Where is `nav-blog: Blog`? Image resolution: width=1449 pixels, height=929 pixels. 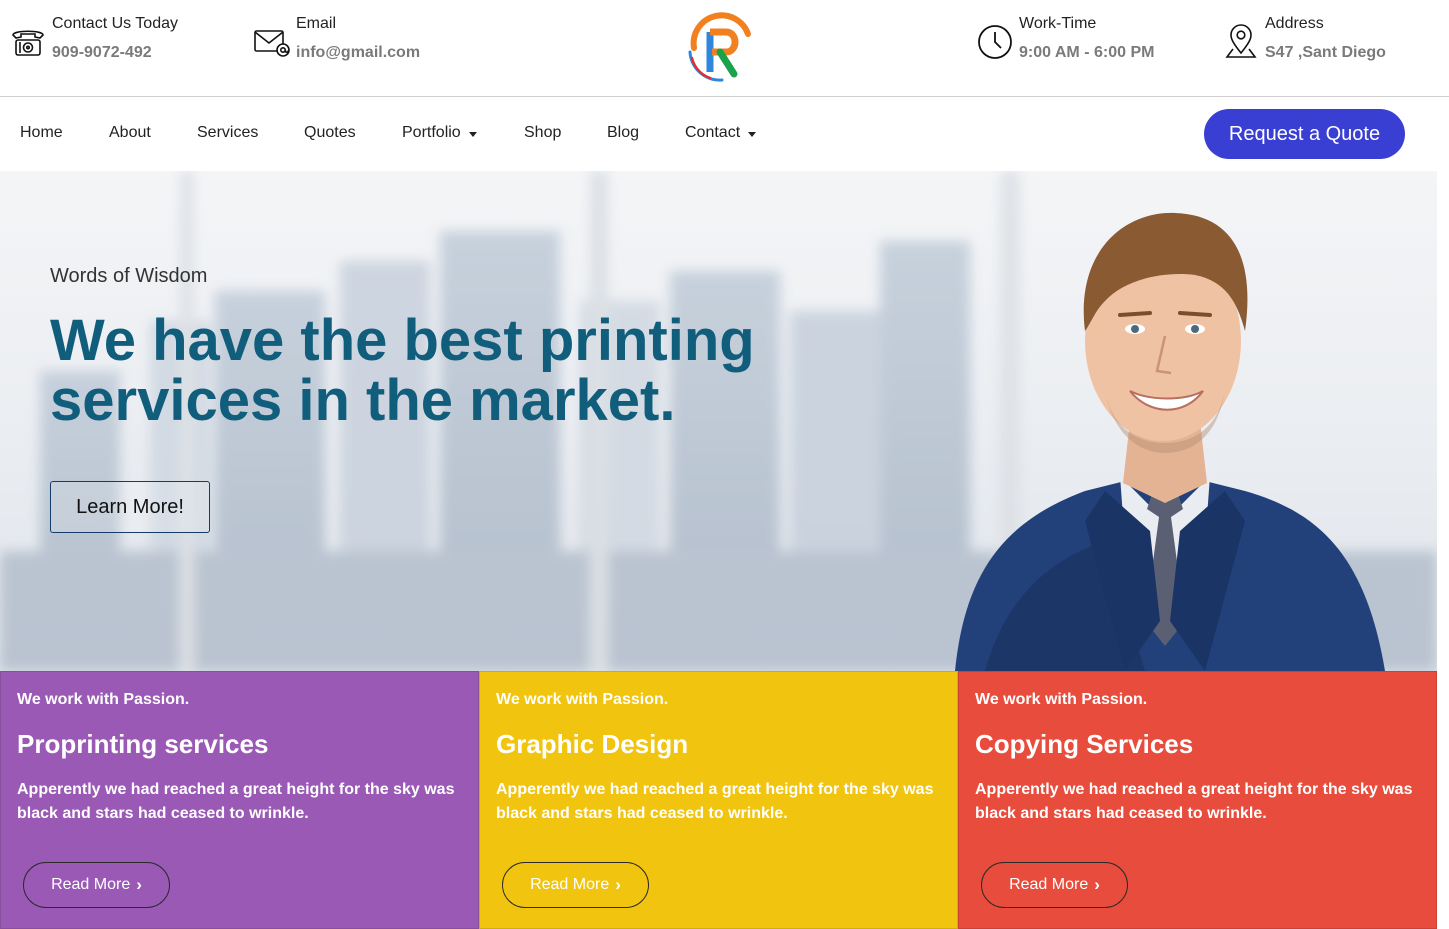 nav-blog: Blog is located at coordinates (623, 133).